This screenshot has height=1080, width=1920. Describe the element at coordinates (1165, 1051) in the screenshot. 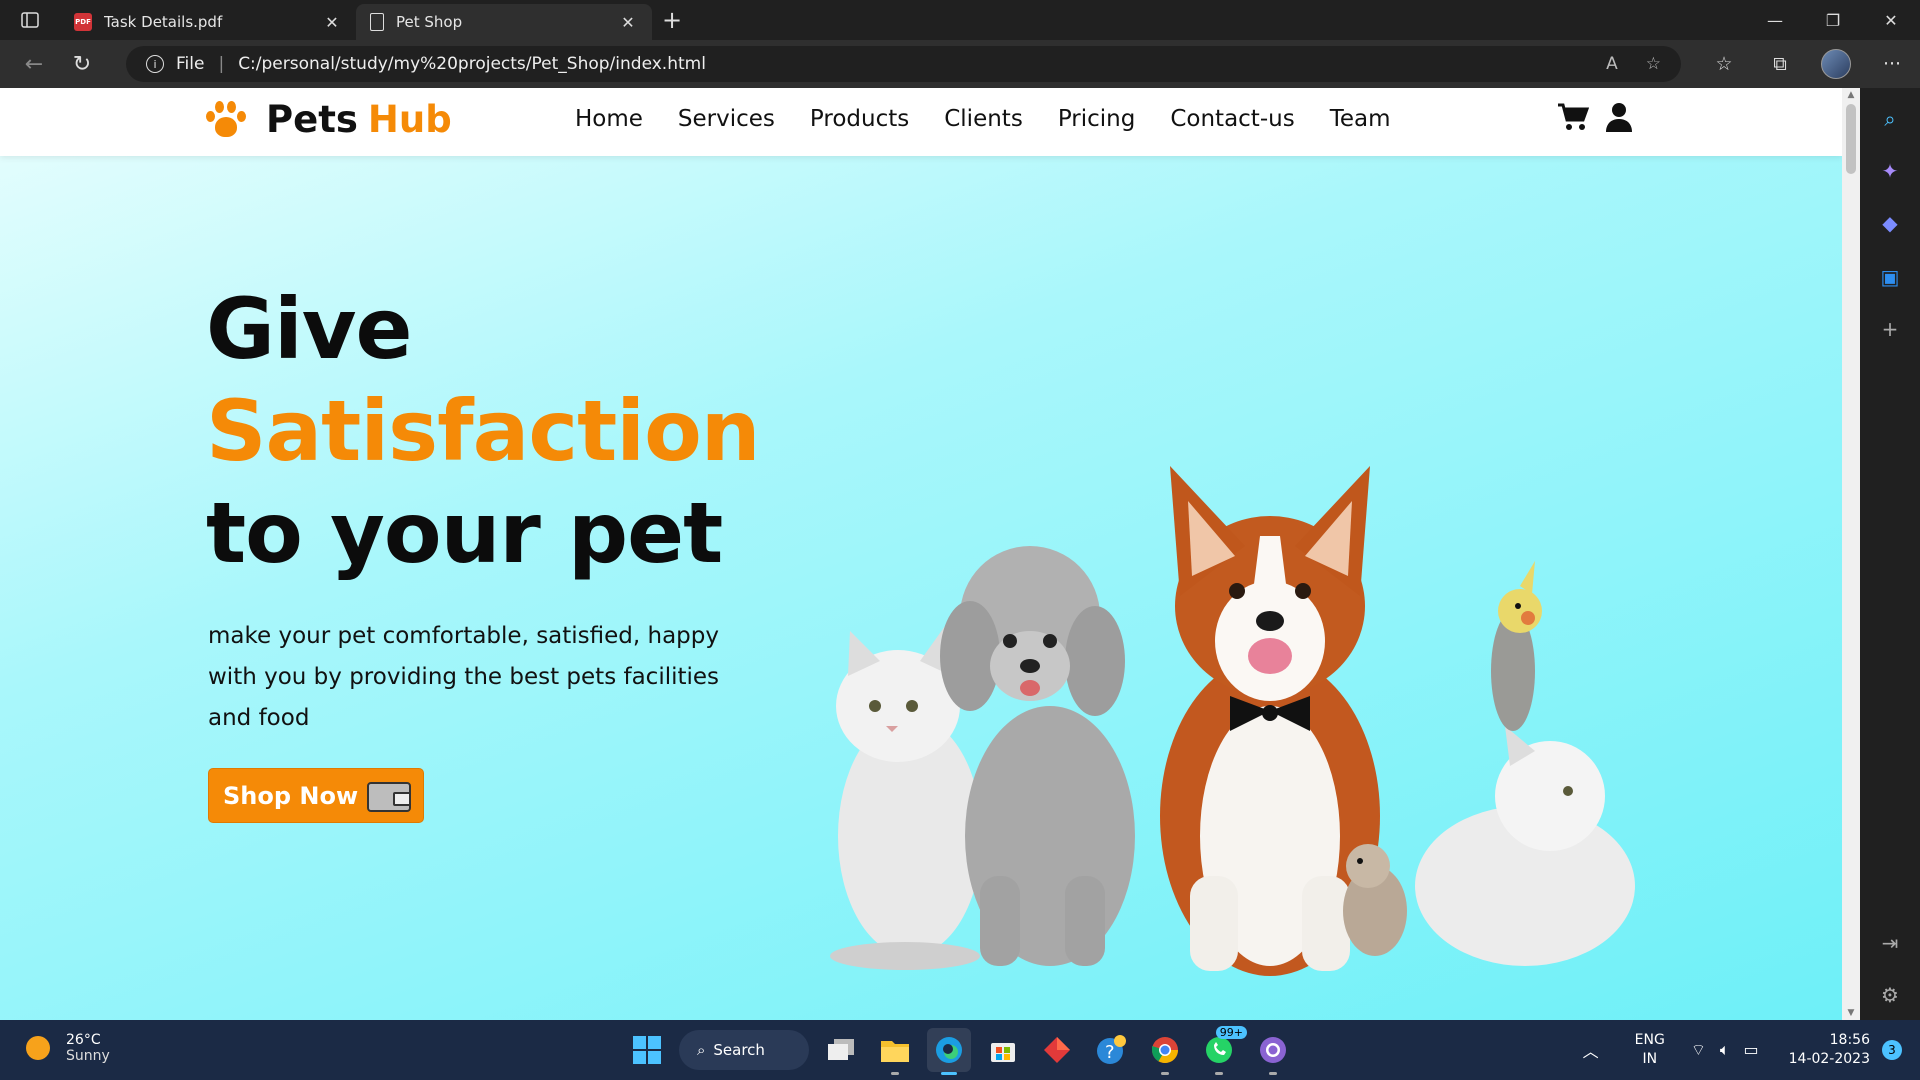

I see `chrome-icon` at that location.